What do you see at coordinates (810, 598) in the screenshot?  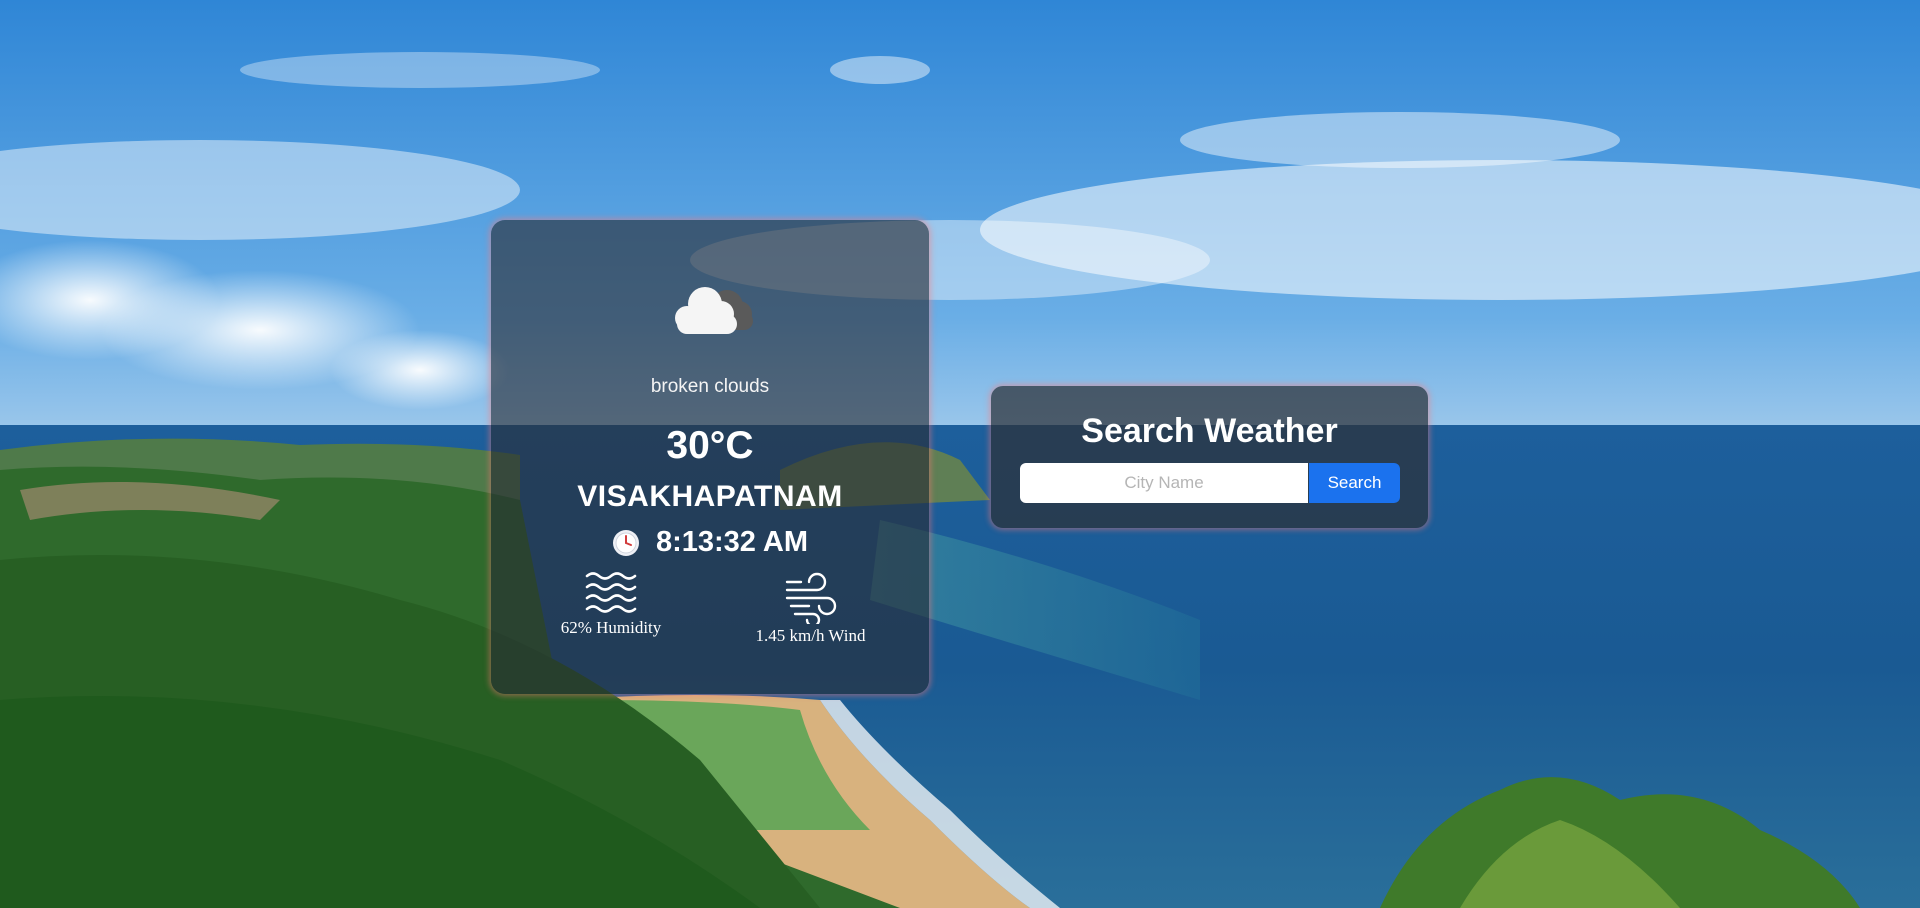 I see `wind-icon` at bounding box center [810, 598].